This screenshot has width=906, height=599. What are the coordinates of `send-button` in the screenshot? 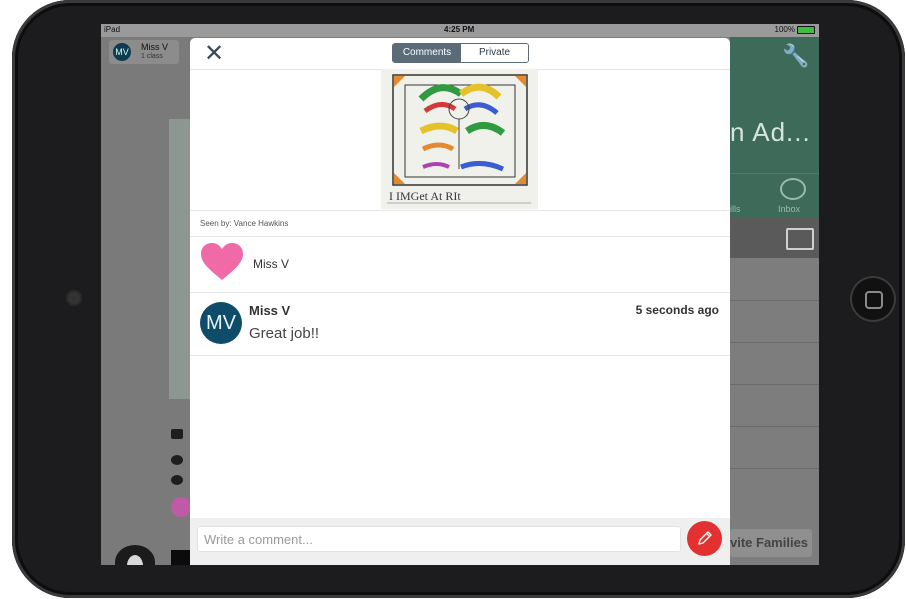 It's located at (704, 538).